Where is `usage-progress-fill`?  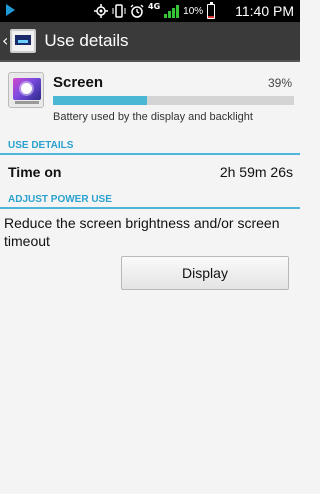 usage-progress-fill is located at coordinates (100, 100).